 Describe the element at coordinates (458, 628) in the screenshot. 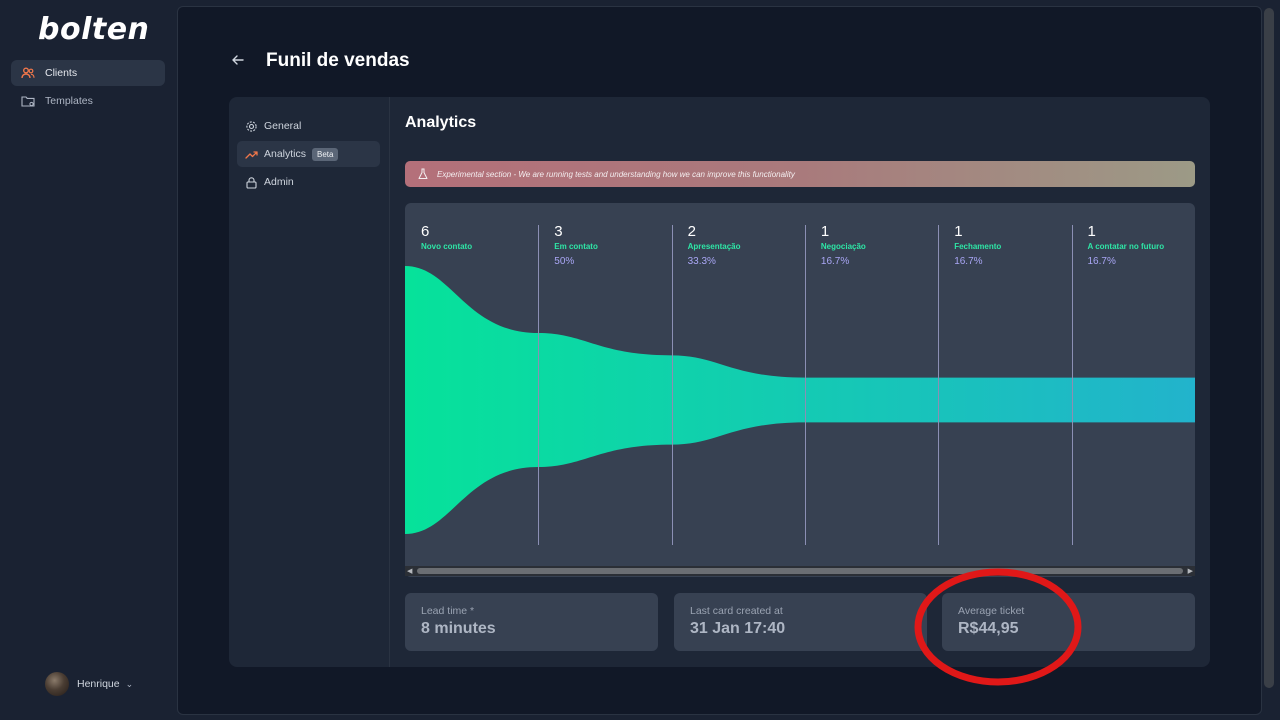

I see `stat-value: 8 minutes` at that location.